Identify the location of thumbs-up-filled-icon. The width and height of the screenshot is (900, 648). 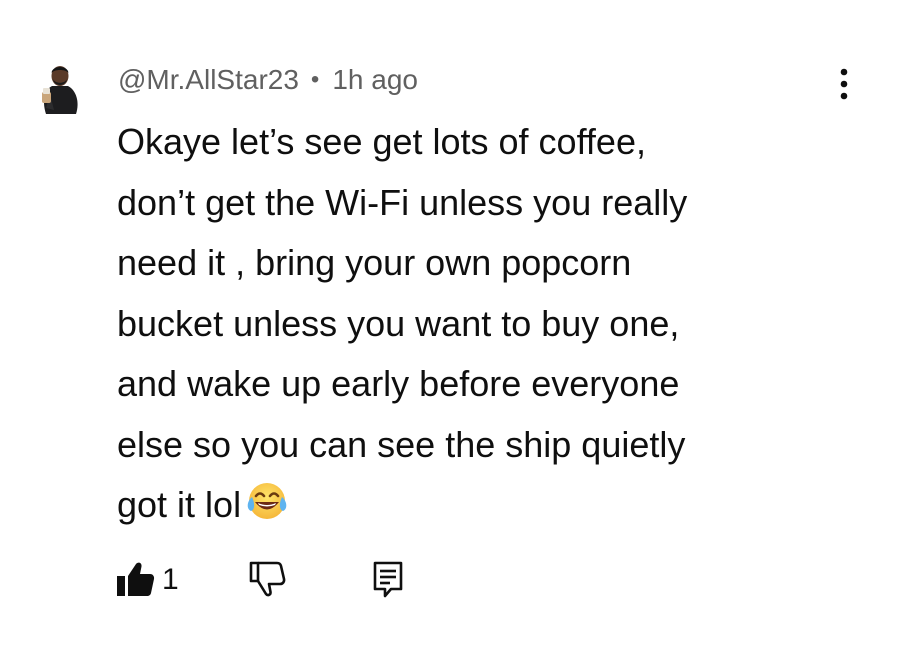
(136, 579).